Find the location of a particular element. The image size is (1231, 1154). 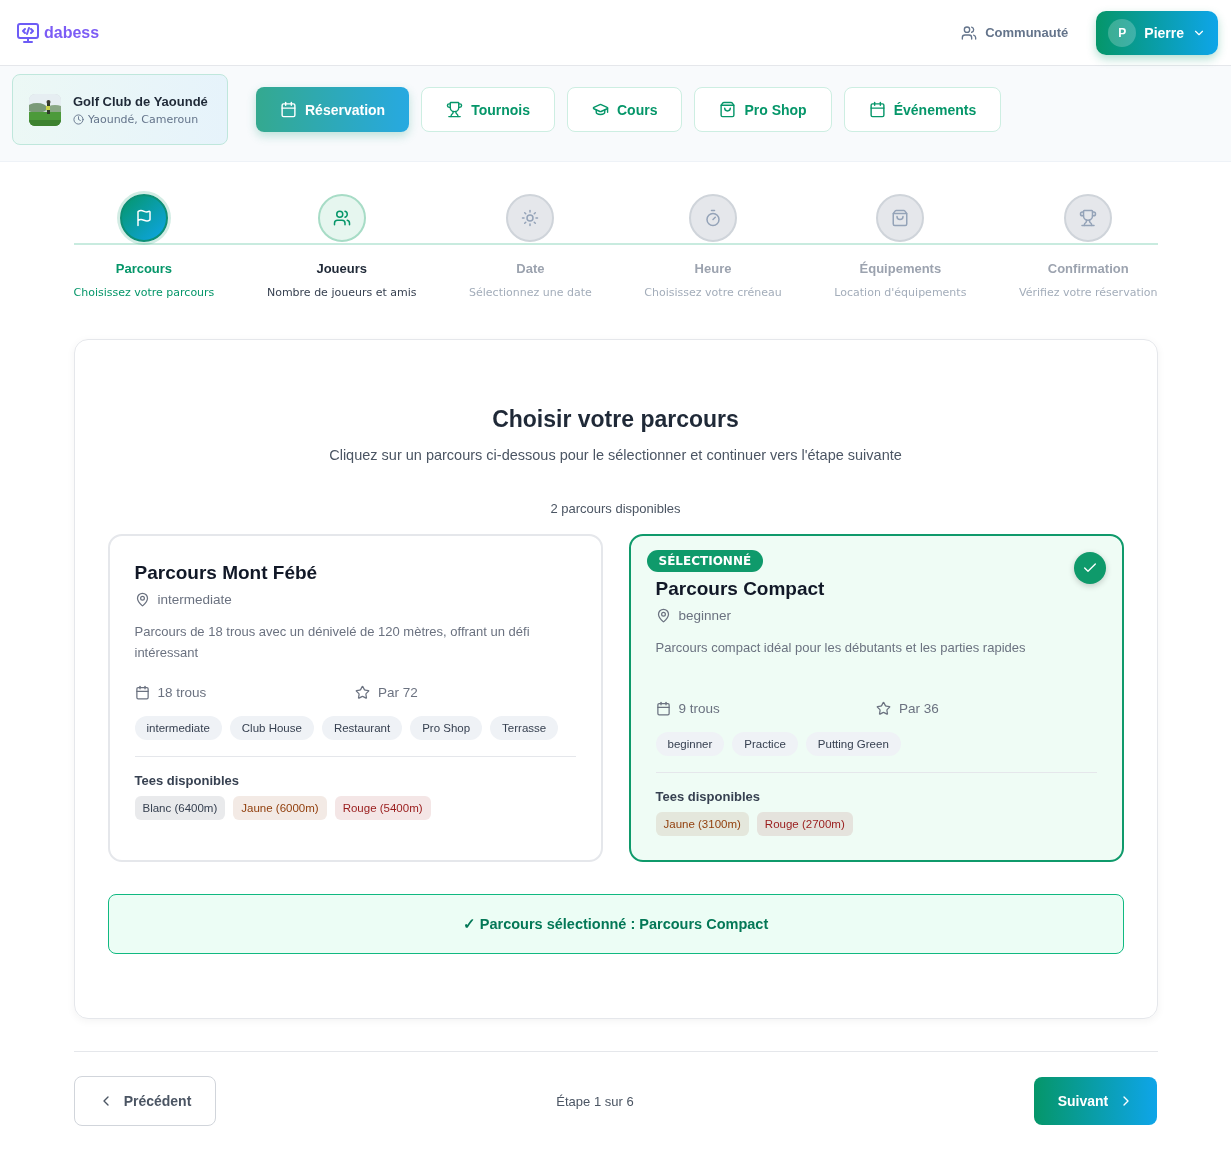

holes-count: 9 trous is located at coordinates (699, 708).